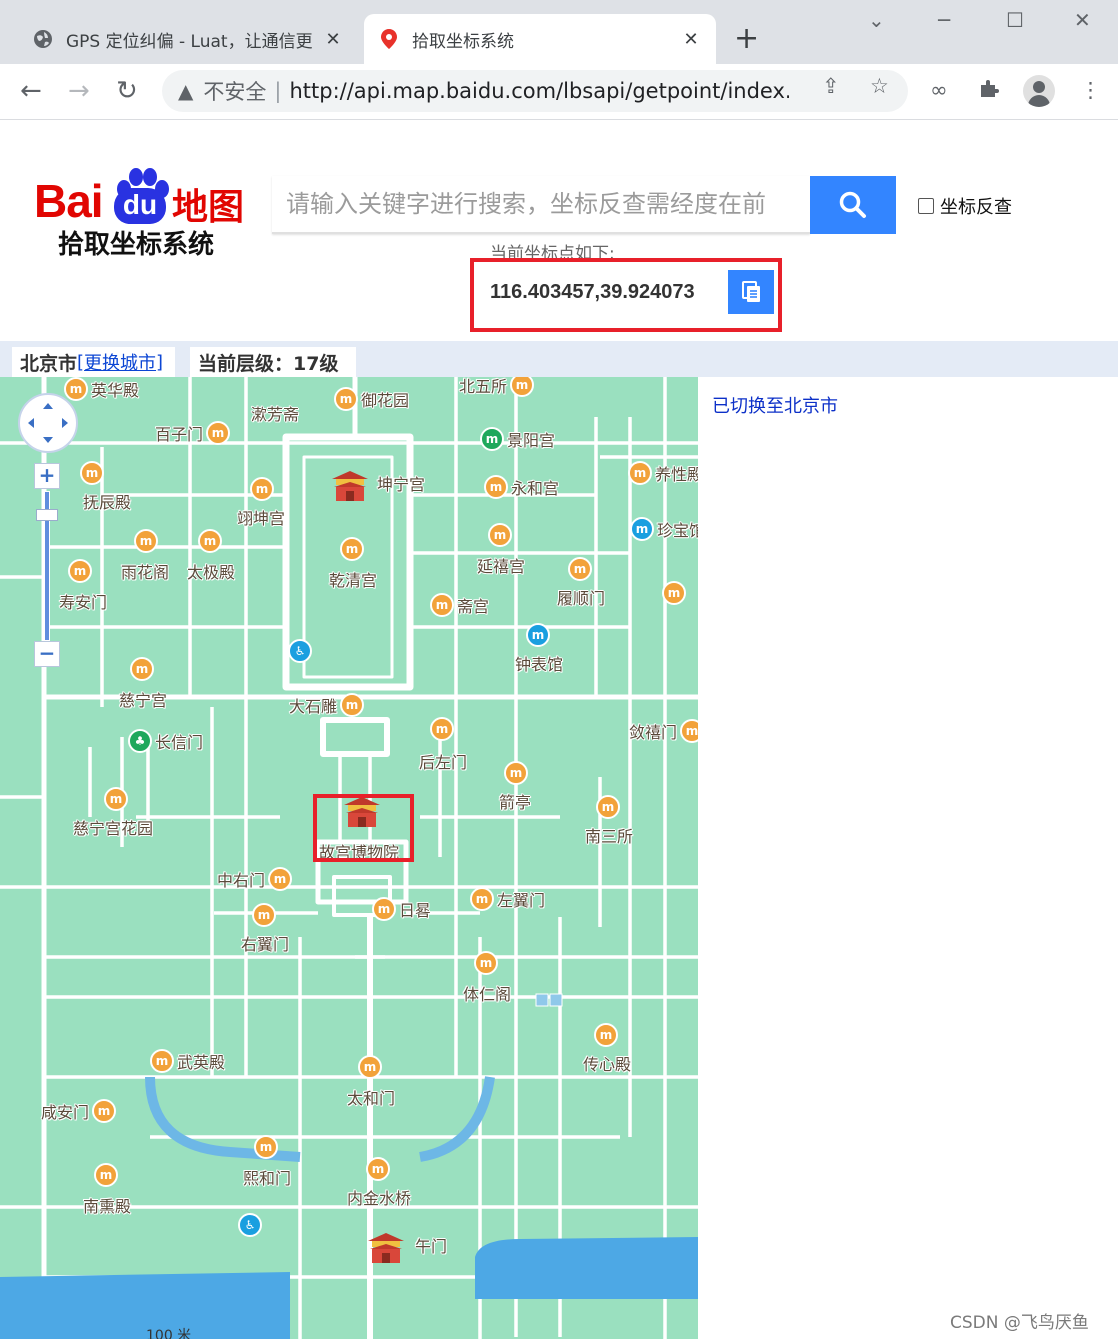  Describe the element at coordinates (143, 699) in the screenshot. I see `poi-label: 慈宁宫` at that location.